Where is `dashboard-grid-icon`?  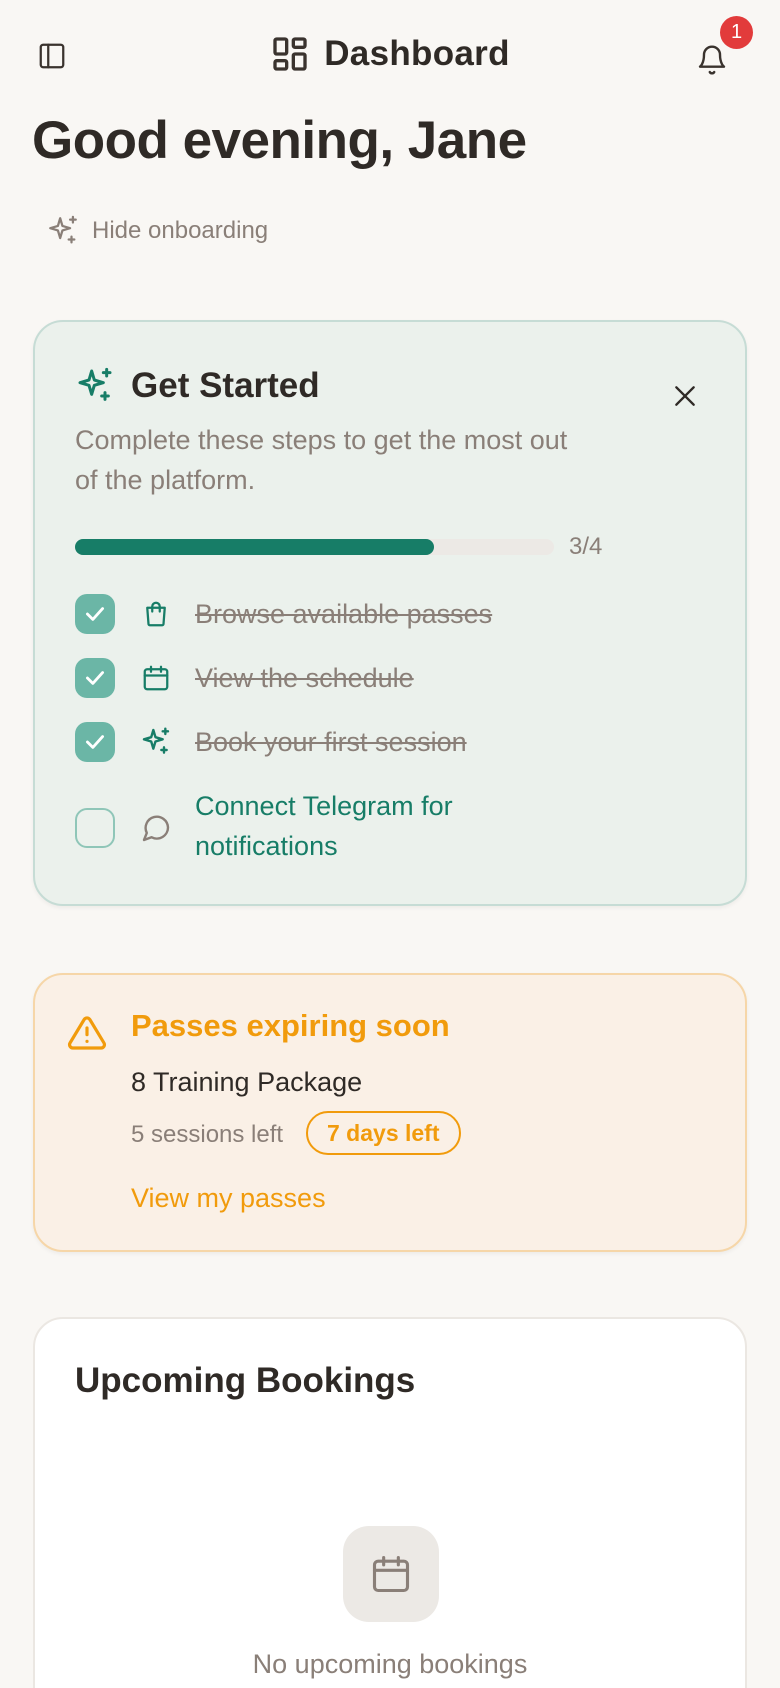
dashboard-grid-icon is located at coordinates (290, 54).